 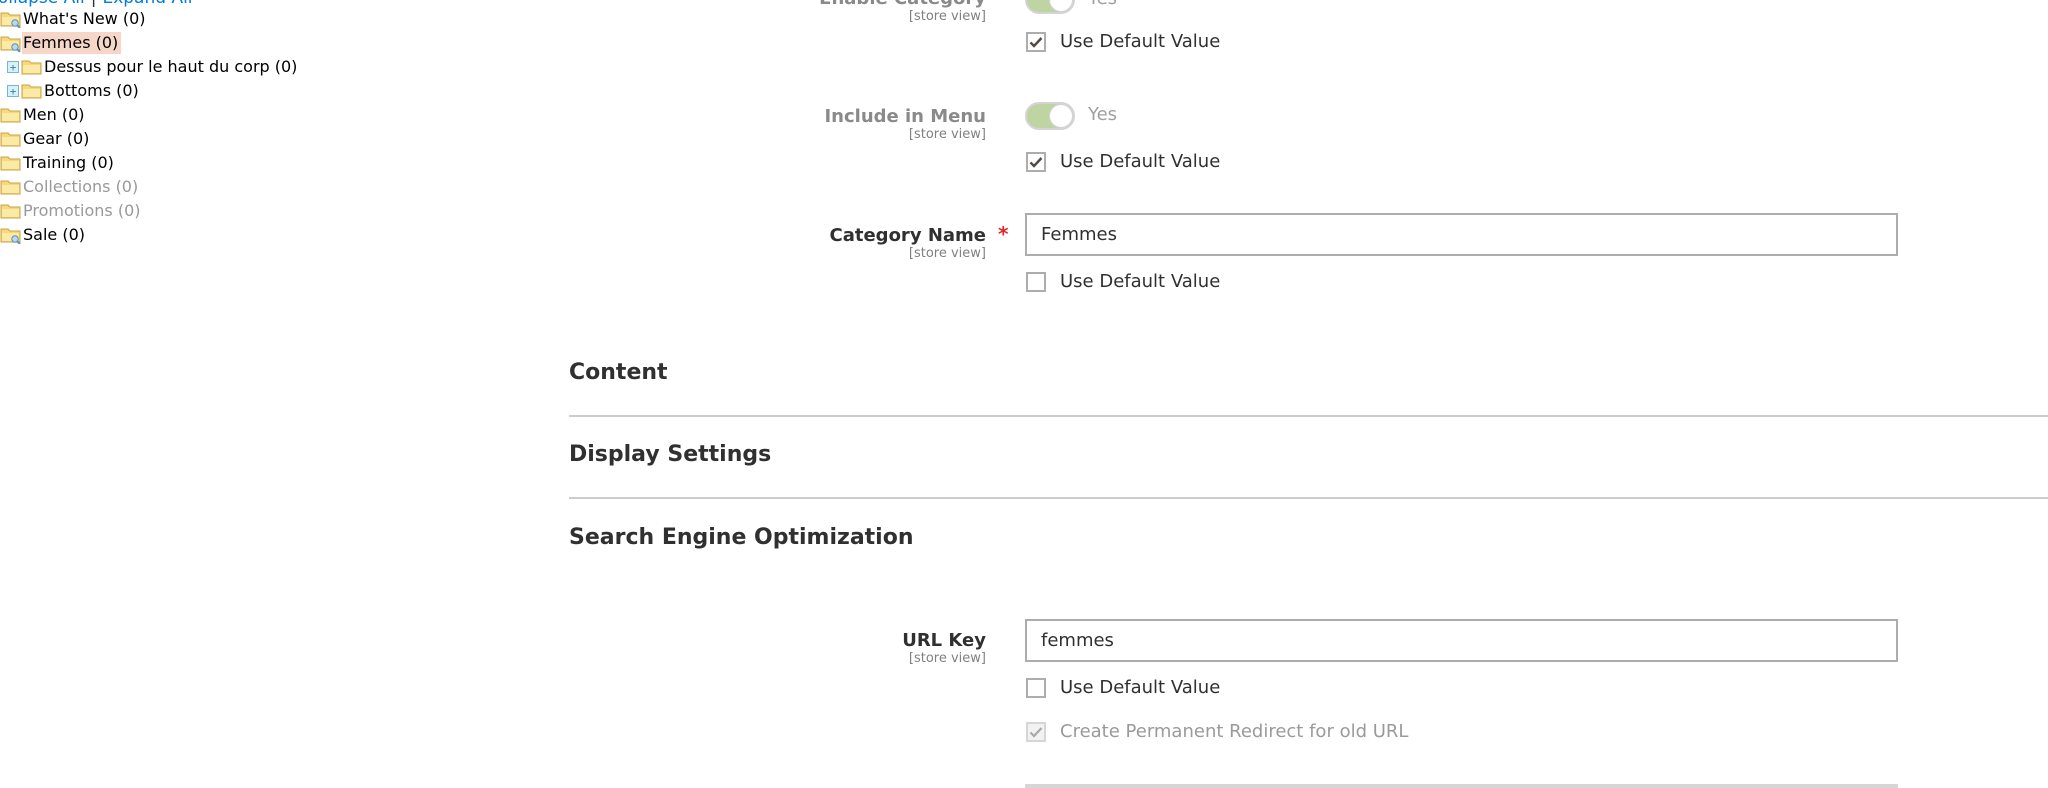 I want to click on tree-node-label: Men (0), so click(x=54, y=114).